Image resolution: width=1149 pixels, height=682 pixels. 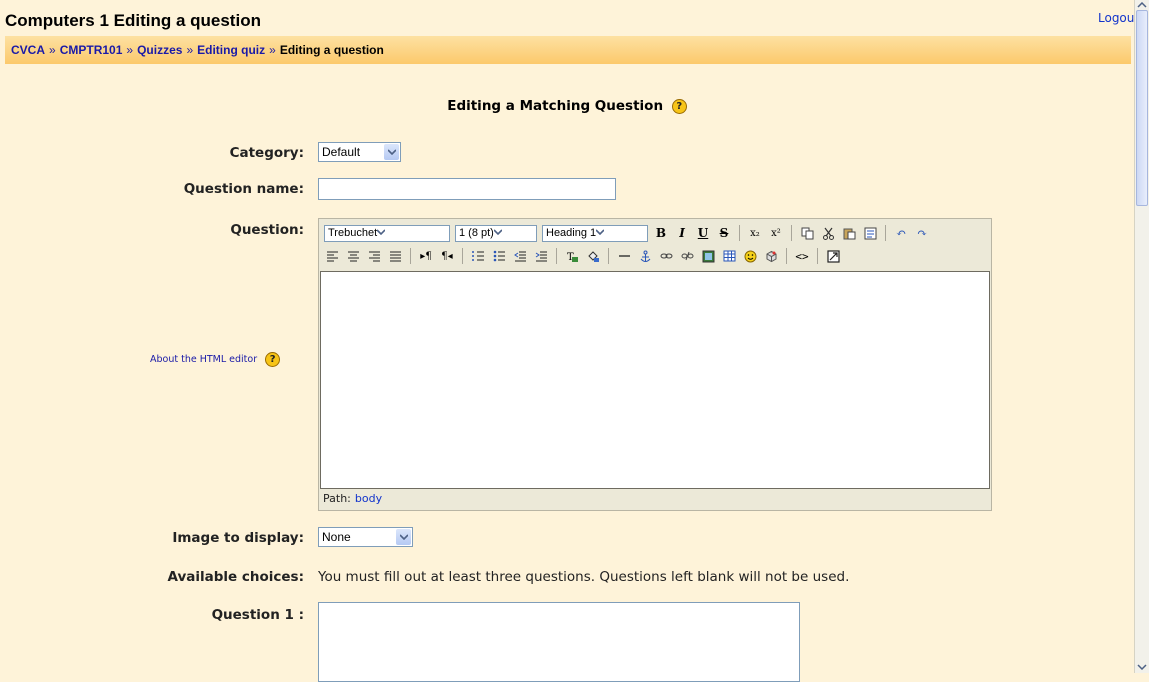 What do you see at coordinates (802, 256) in the screenshot?
I see `html-source-icon: <>` at bounding box center [802, 256].